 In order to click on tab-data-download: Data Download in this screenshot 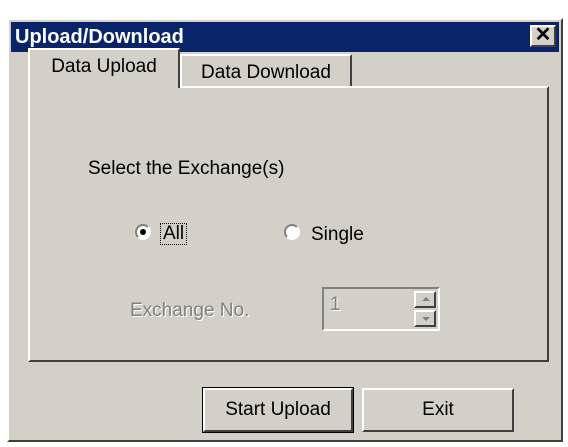, I will do `click(266, 72)`.